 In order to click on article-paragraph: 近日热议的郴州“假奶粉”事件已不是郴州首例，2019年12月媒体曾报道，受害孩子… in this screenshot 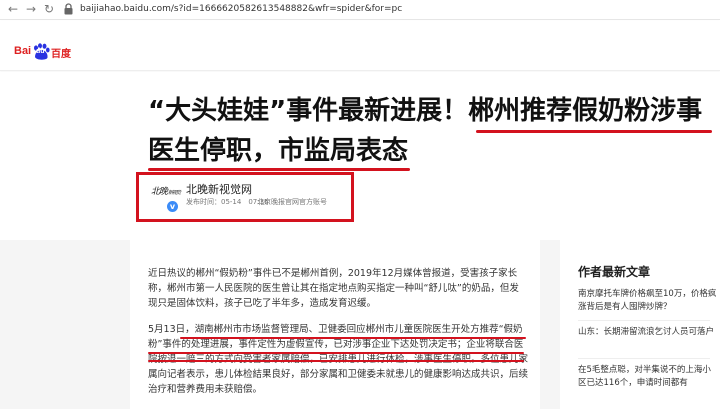, I will do `click(333, 288)`.